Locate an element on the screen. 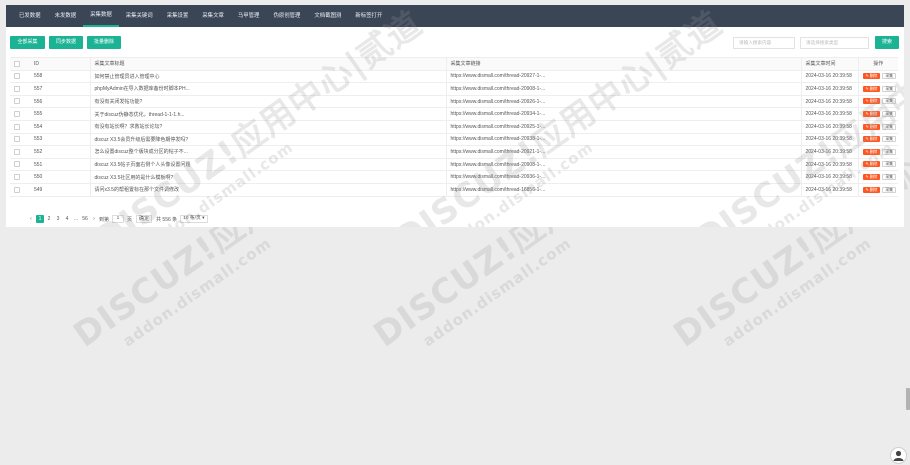 This screenshot has width=910, height=465. scrollbar-thumb is located at coordinates (908, 399).